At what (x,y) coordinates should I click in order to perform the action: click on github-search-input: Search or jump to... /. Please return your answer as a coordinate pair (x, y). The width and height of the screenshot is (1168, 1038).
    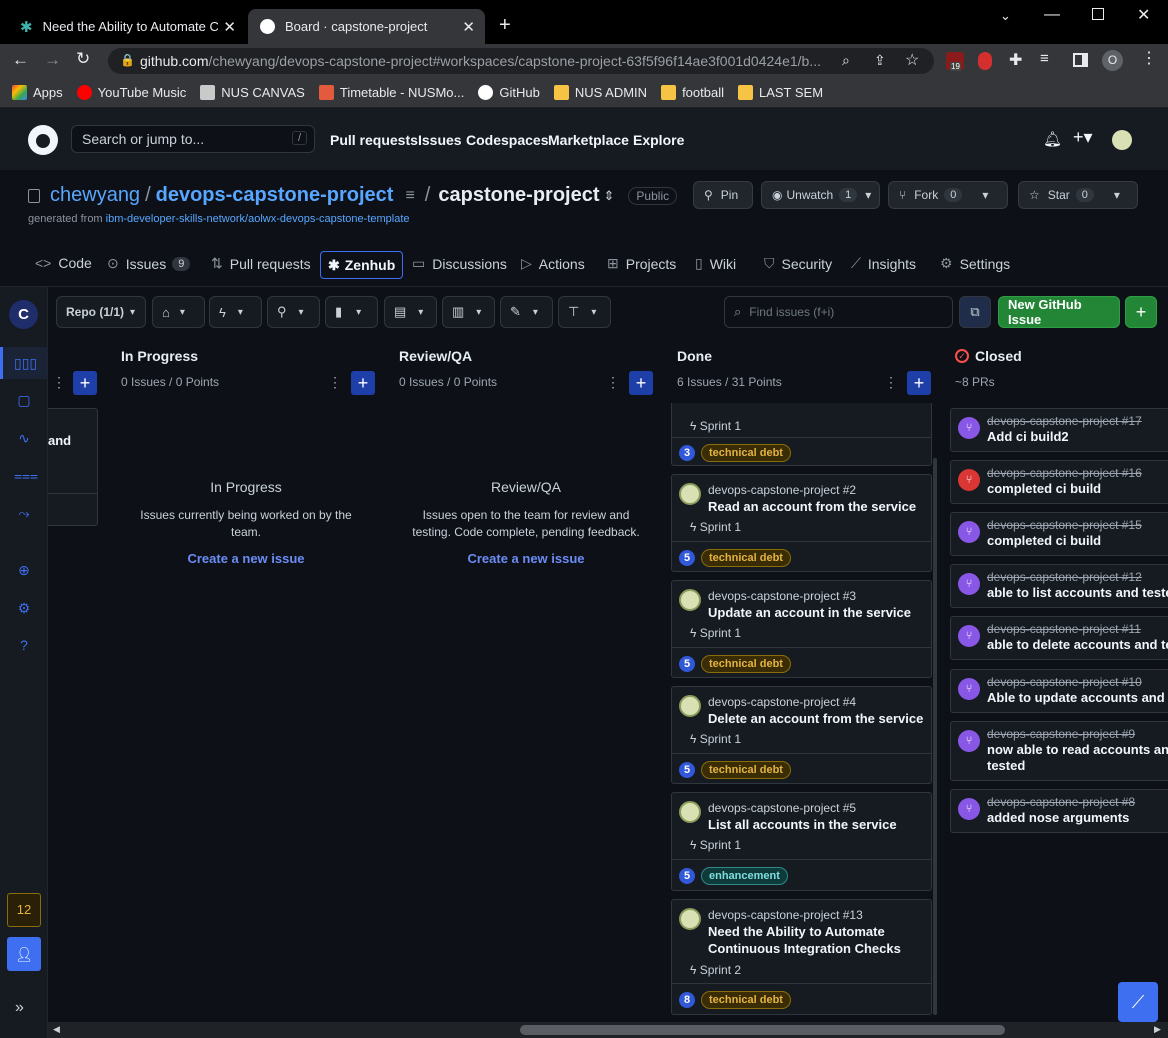
    Looking at the image, I should click on (193, 139).